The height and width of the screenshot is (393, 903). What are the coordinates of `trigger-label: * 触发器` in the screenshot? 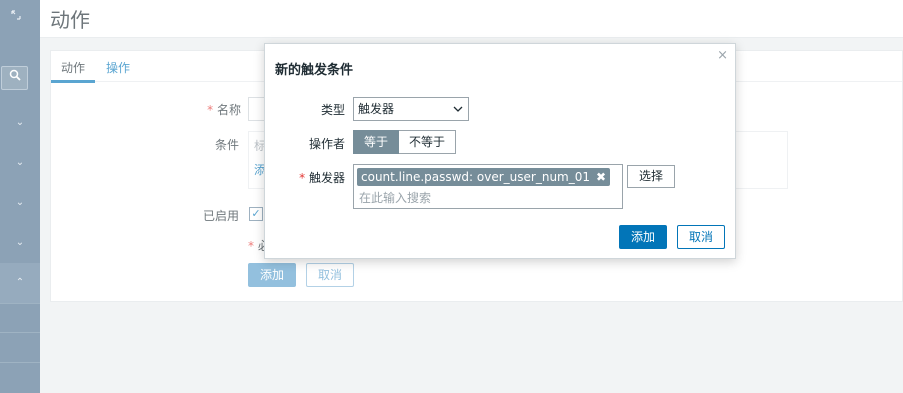 It's located at (322, 178).